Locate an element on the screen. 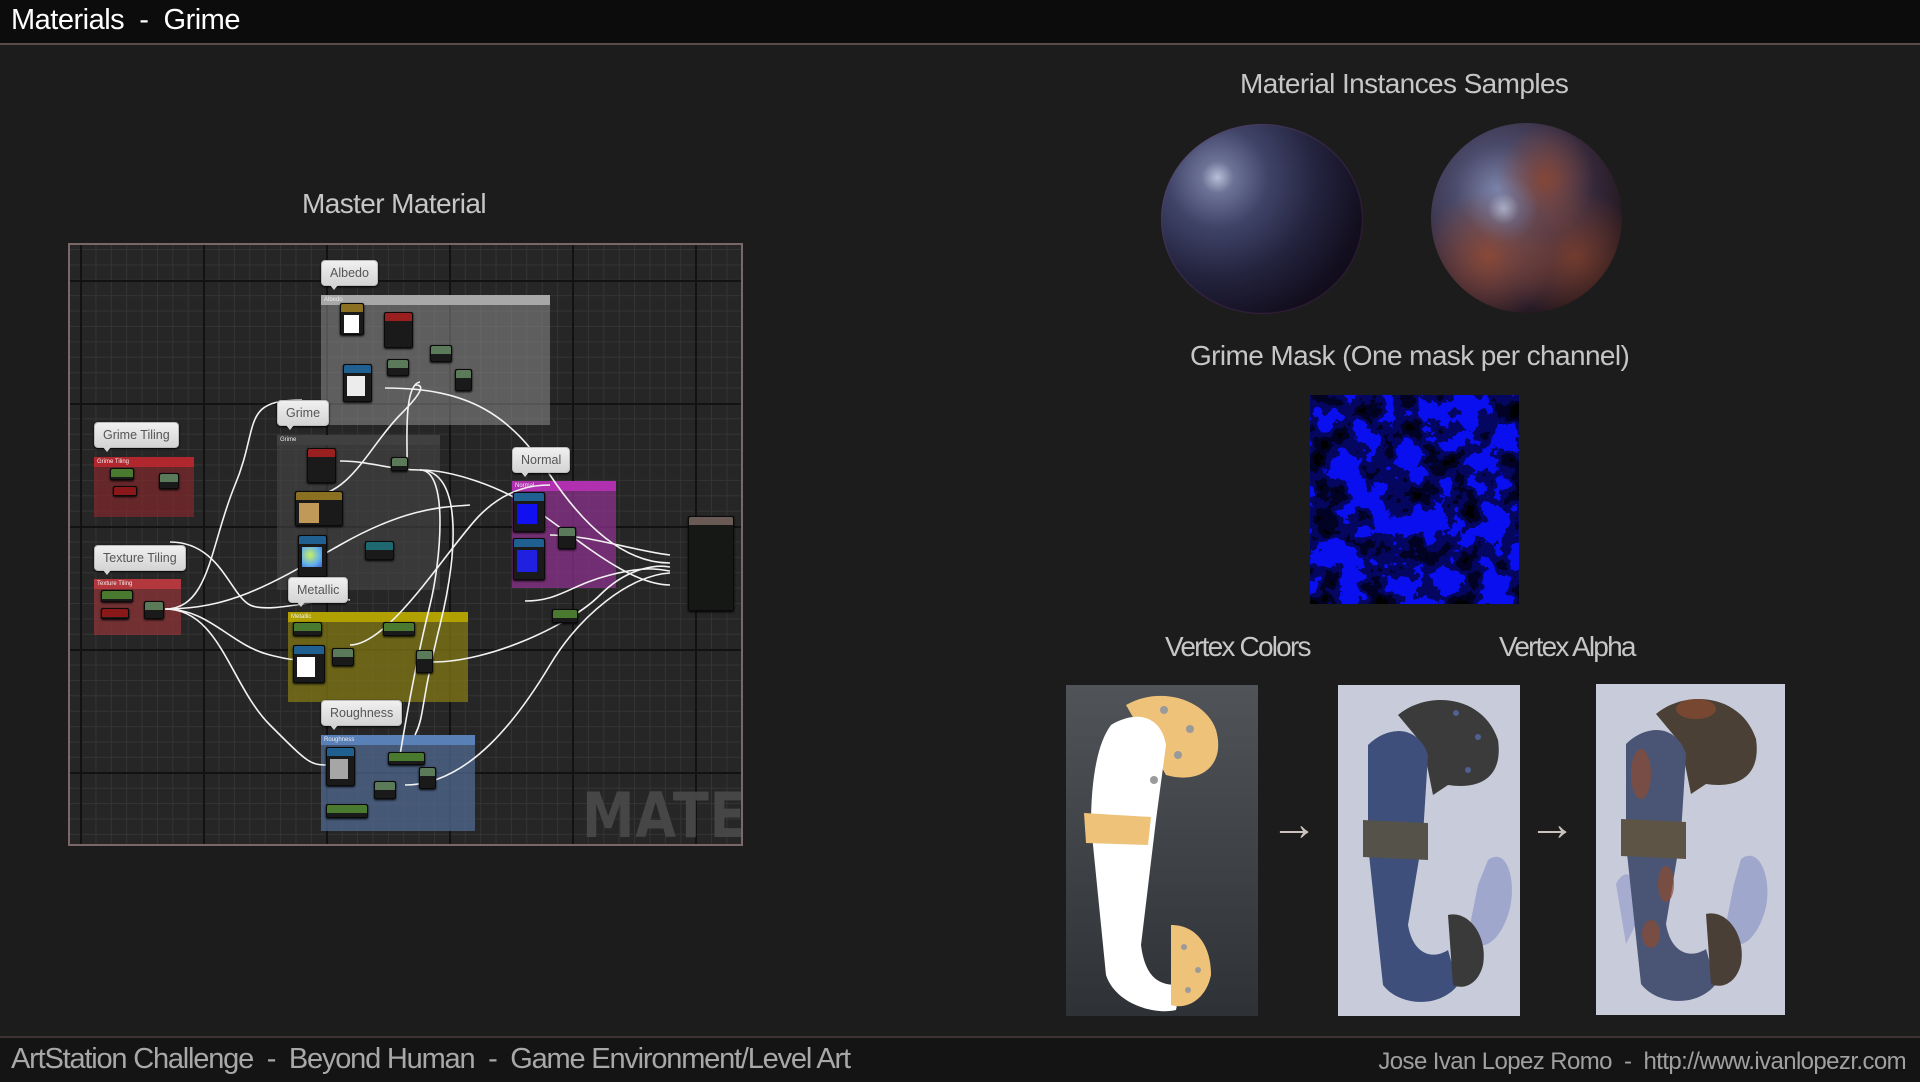 The height and width of the screenshot is (1082, 1920). node-texture-tiling-coord is located at coordinates (115, 613).